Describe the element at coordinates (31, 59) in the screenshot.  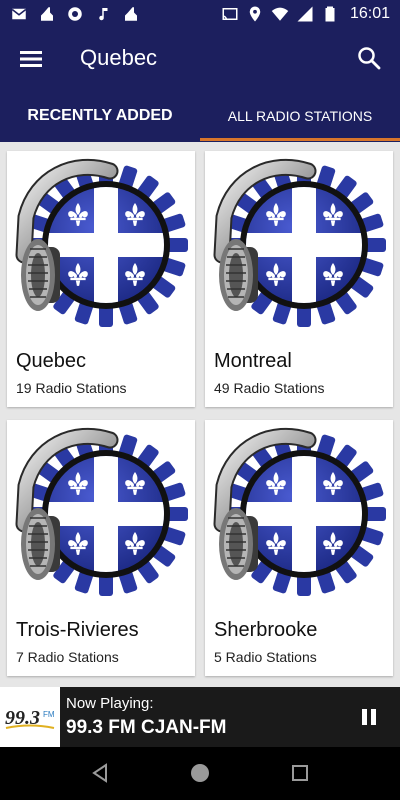
I see `hamburger-menu-icon` at that location.